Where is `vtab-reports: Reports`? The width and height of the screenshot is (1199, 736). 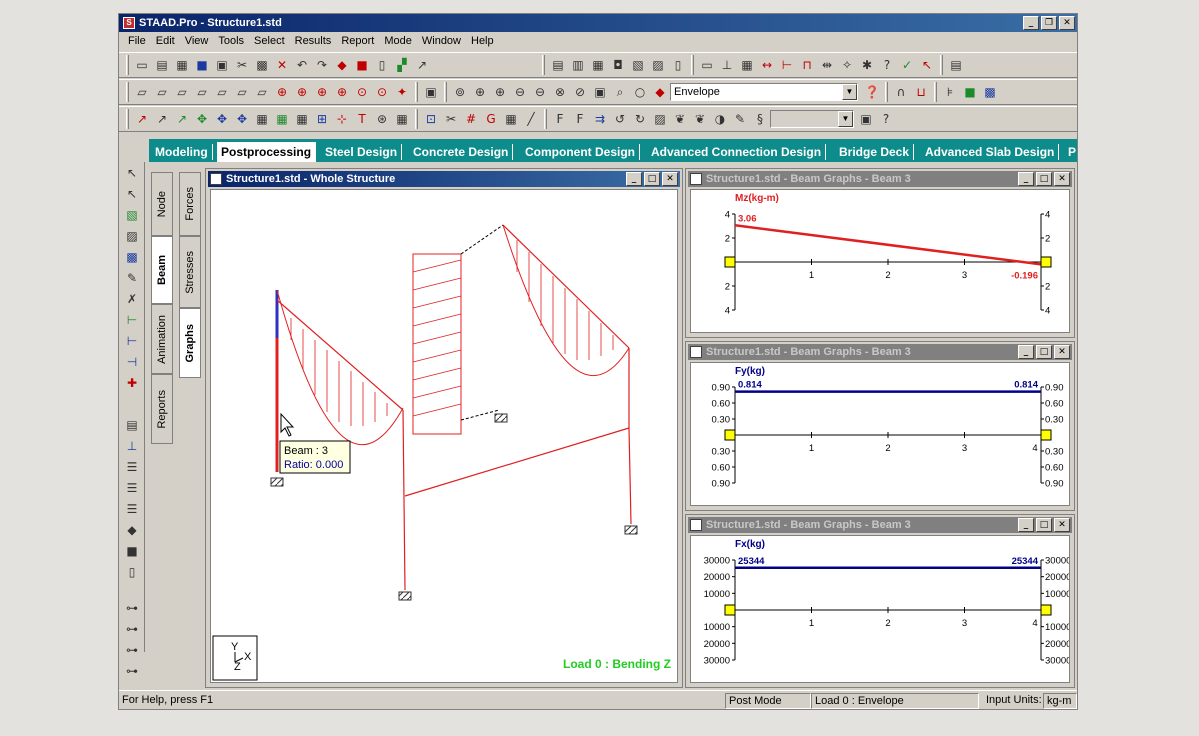
vtab-reports: Reports is located at coordinates (162, 409).